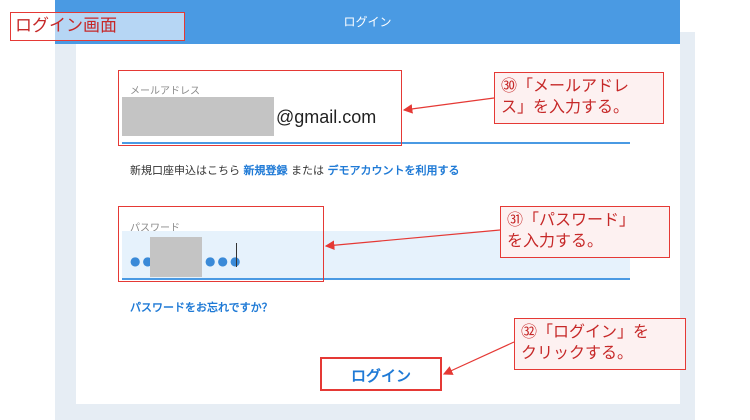 Image resolution: width=750 pixels, height=420 pixels. What do you see at coordinates (478, 358) in the screenshot?
I see `arrow-to-login` at bounding box center [478, 358].